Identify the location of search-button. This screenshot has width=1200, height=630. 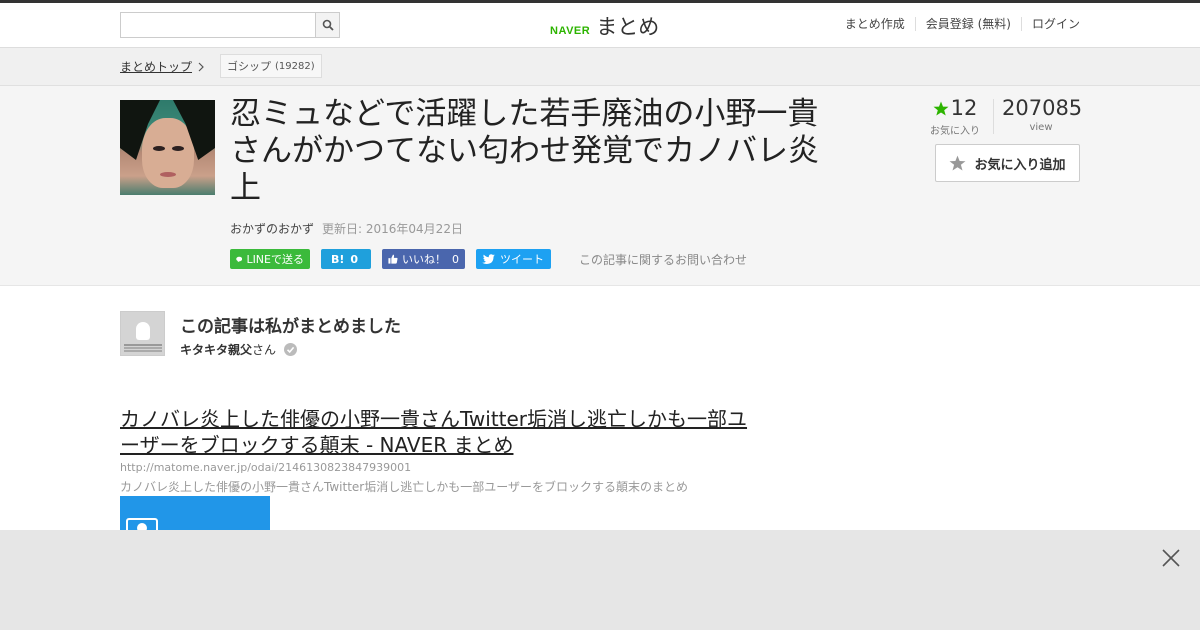
(327, 25).